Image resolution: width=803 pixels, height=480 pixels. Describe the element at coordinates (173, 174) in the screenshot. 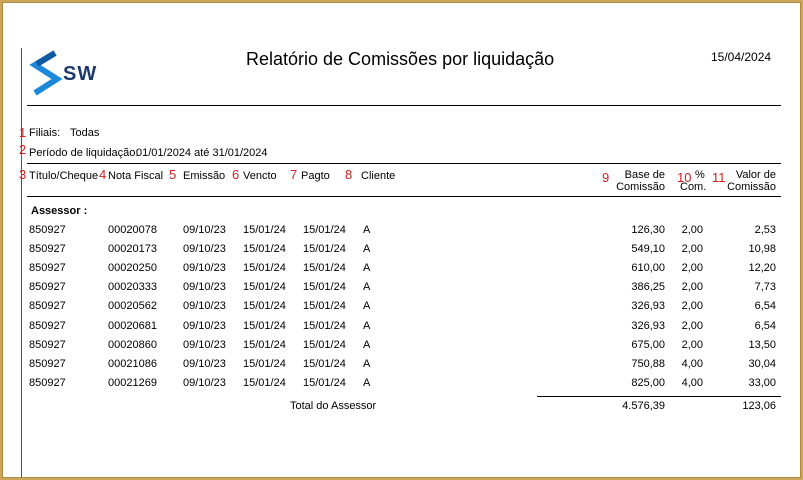

I see `marker-5: 5` at that location.